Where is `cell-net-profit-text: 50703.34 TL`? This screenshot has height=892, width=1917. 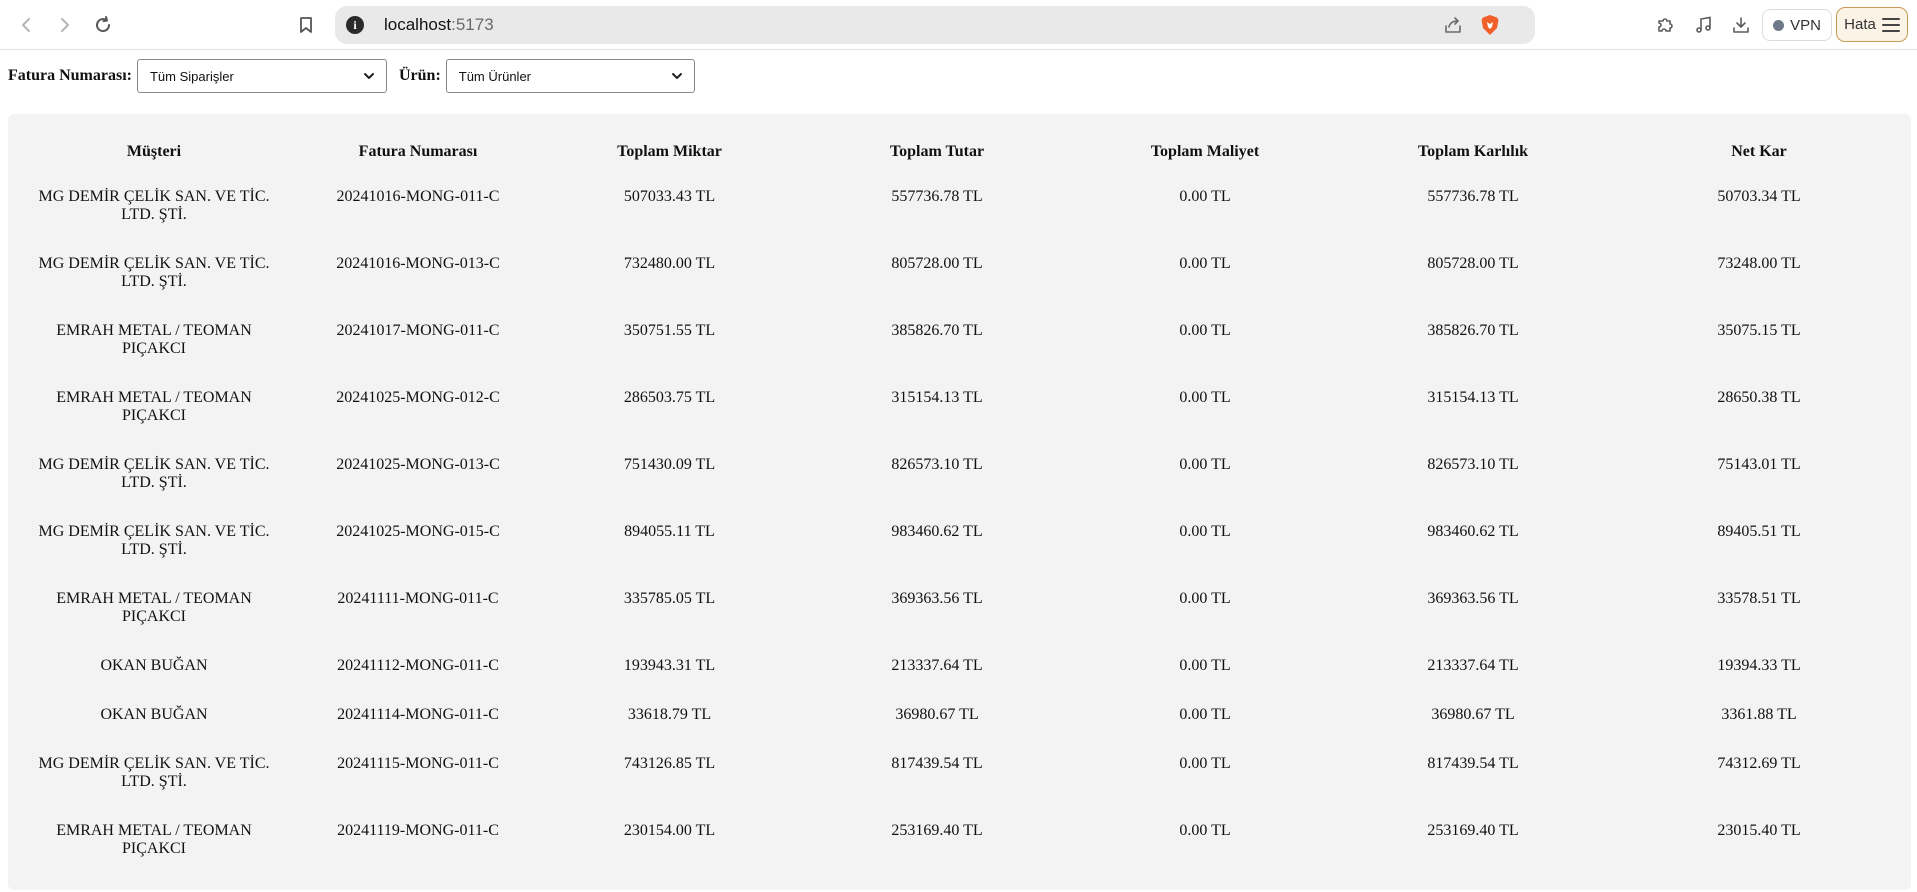 cell-net-profit-text: 50703.34 TL is located at coordinates (1759, 196).